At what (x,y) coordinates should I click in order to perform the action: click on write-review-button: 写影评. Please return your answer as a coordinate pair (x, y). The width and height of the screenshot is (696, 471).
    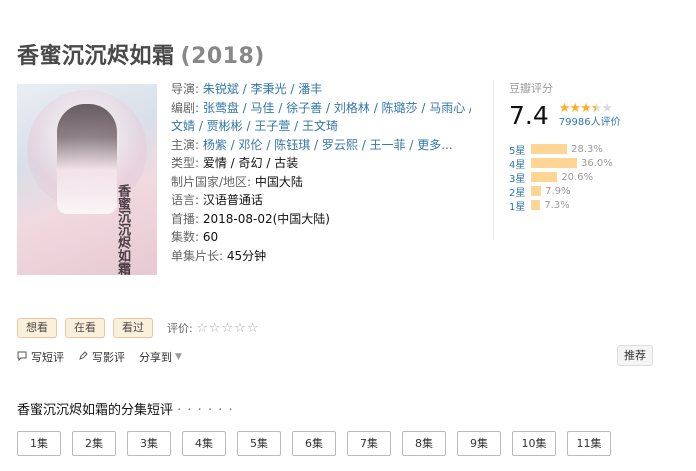
    Looking at the image, I should click on (101, 357).